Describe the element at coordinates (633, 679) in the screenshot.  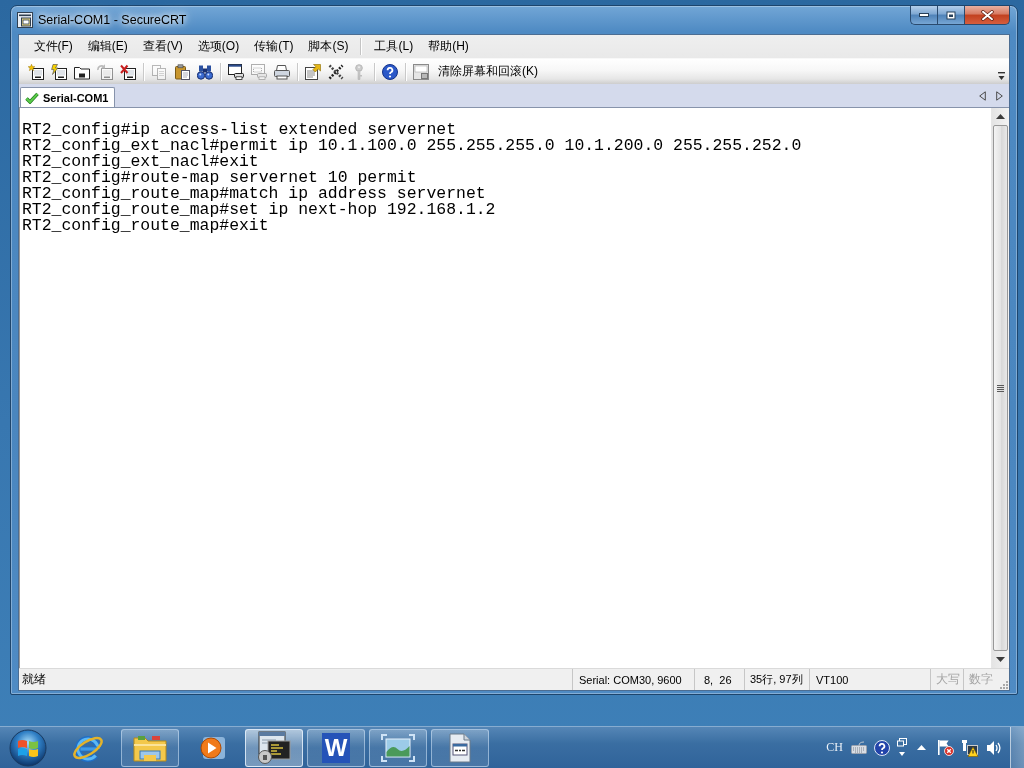
I see `status-field: Serial: COM30, 9600` at that location.